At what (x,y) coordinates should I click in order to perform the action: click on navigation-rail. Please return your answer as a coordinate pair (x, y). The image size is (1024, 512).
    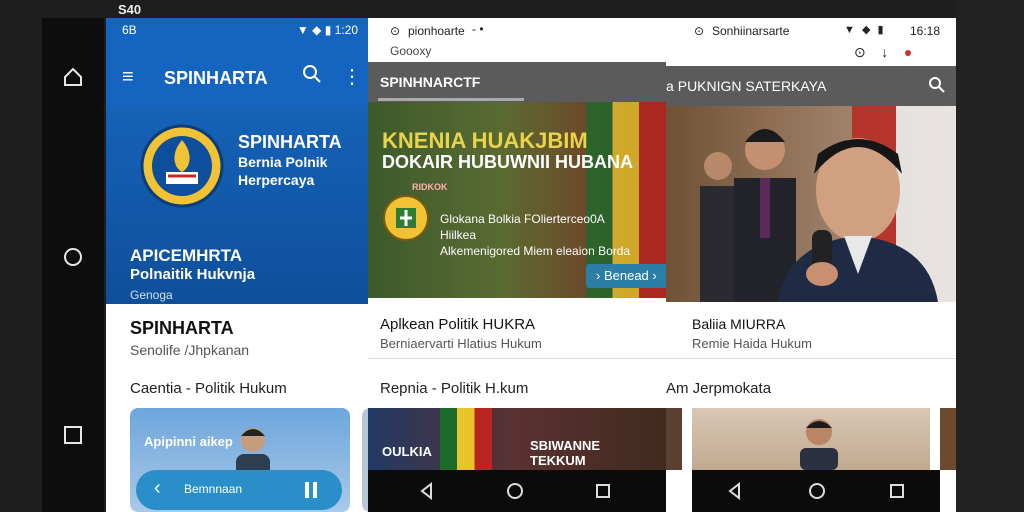
    Looking at the image, I should click on (73, 265).